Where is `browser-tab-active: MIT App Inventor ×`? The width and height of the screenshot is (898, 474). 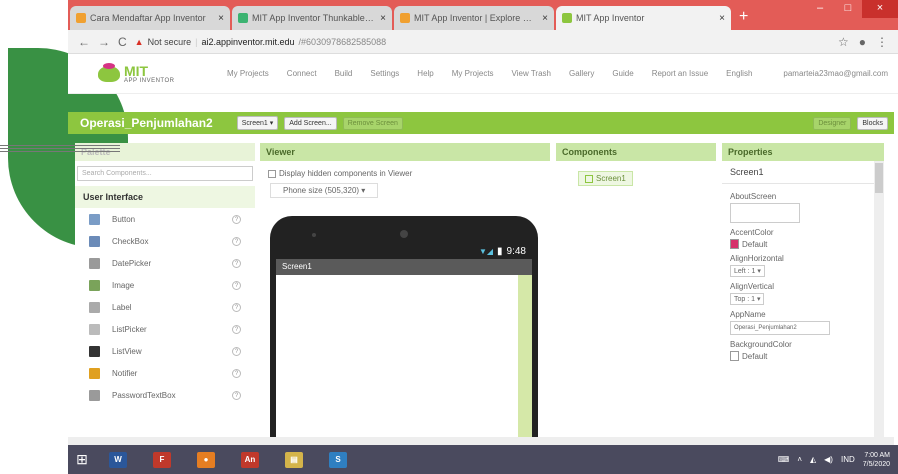 browser-tab-active: MIT App Inventor × is located at coordinates (643, 18).